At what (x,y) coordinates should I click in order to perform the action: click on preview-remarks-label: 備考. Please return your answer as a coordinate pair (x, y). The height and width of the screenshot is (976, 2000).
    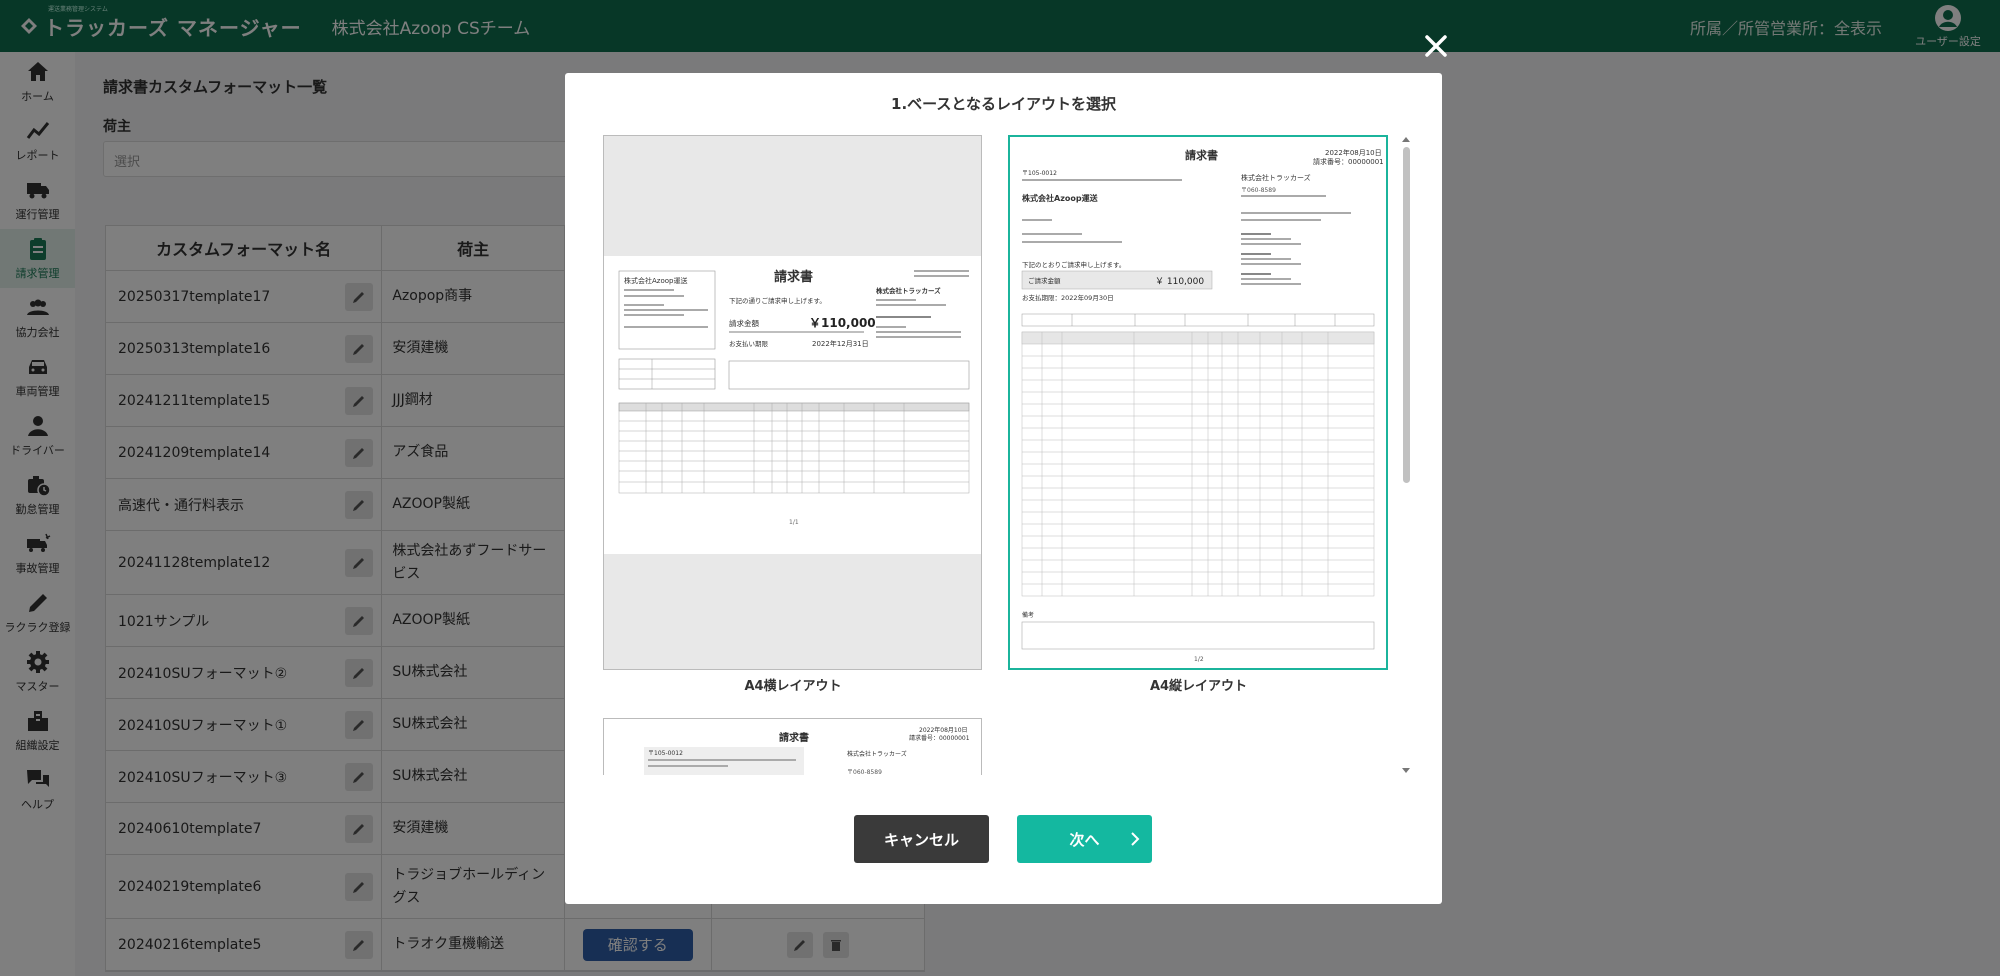
    Looking at the image, I should click on (1028, 615).